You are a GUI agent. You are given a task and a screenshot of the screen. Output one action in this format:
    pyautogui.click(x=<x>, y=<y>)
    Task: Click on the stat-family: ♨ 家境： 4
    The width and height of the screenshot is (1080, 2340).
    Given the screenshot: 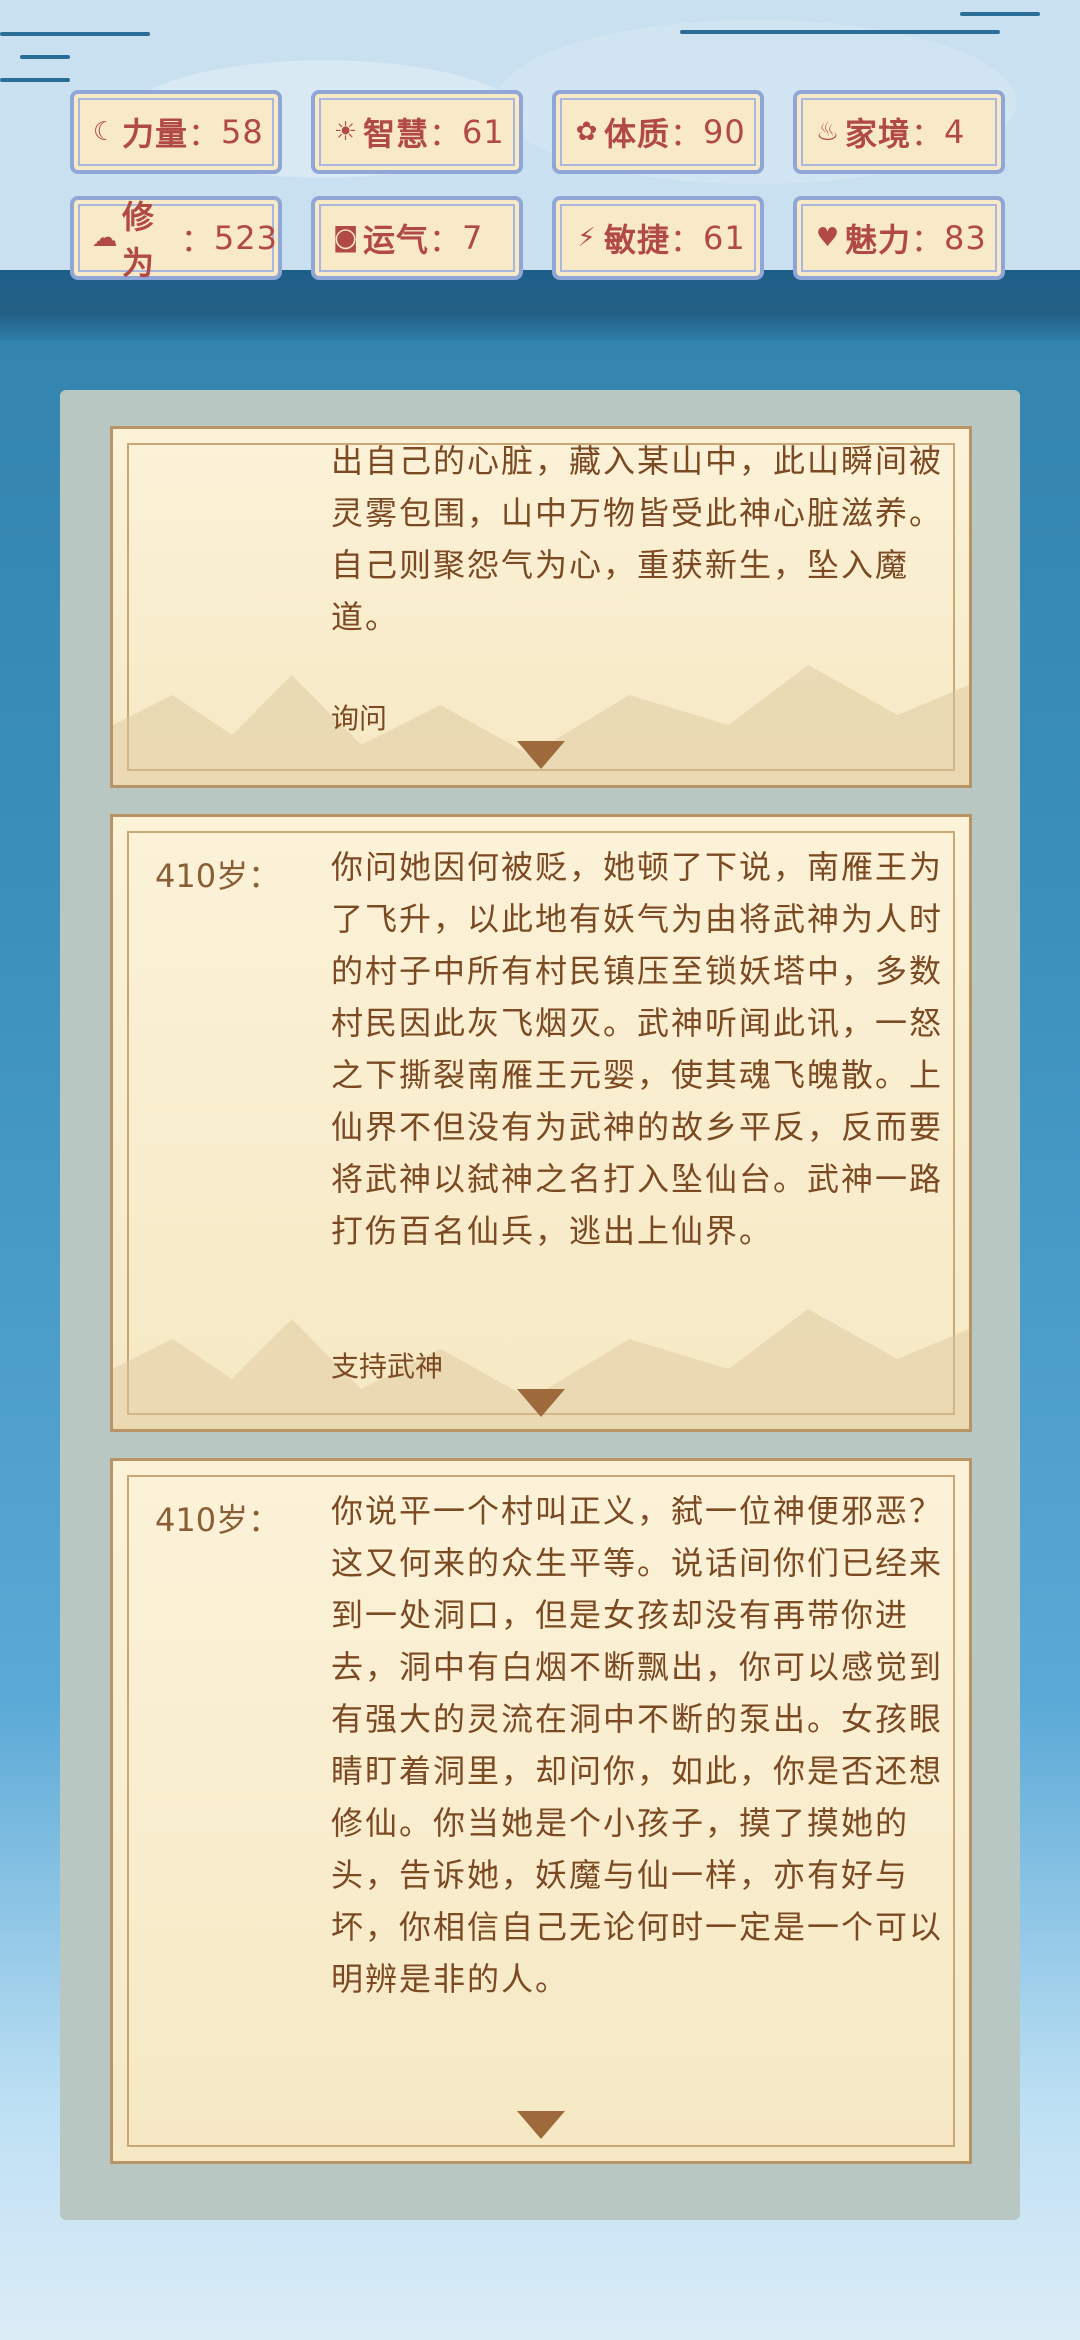 What is the action you would take?
    pyautogui.click(x=899, y=132)
    